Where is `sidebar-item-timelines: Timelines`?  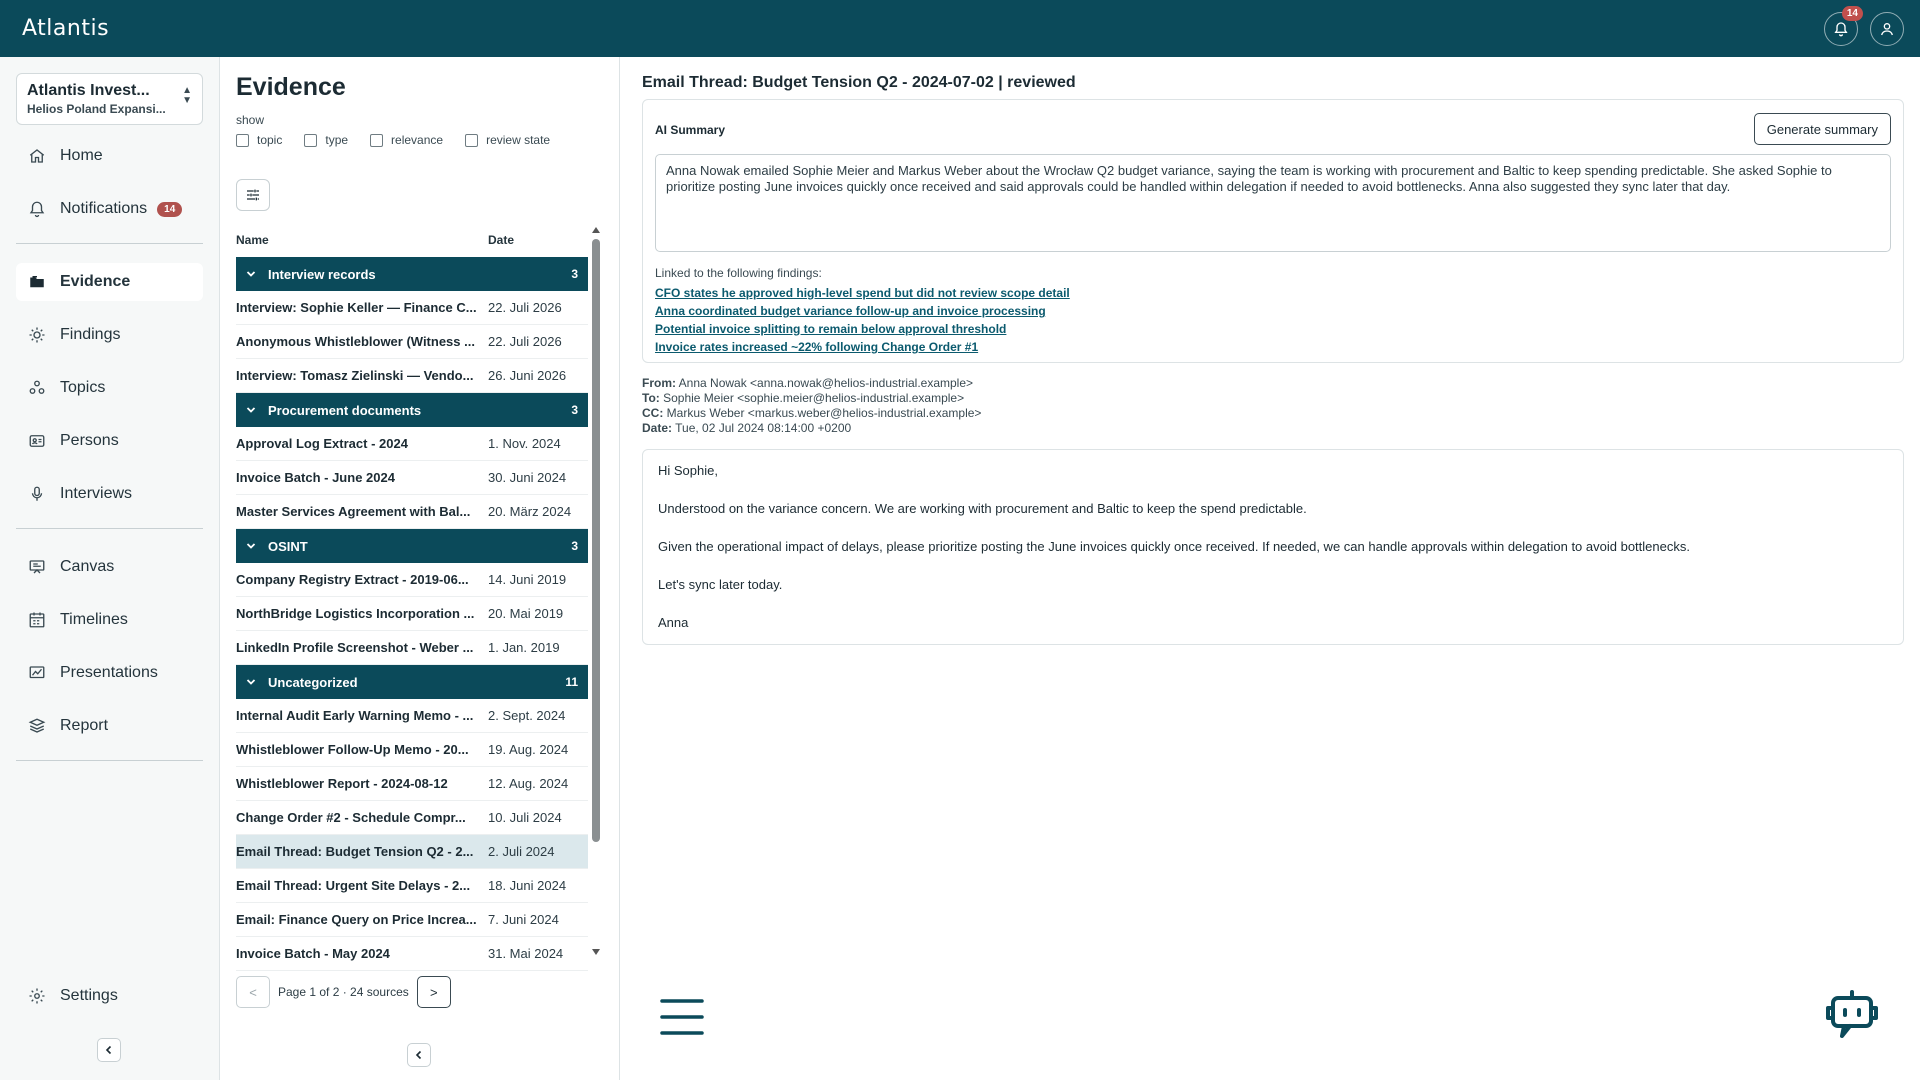 sidebar-item-timelines: Timelines is located at coordinates (109, 620).